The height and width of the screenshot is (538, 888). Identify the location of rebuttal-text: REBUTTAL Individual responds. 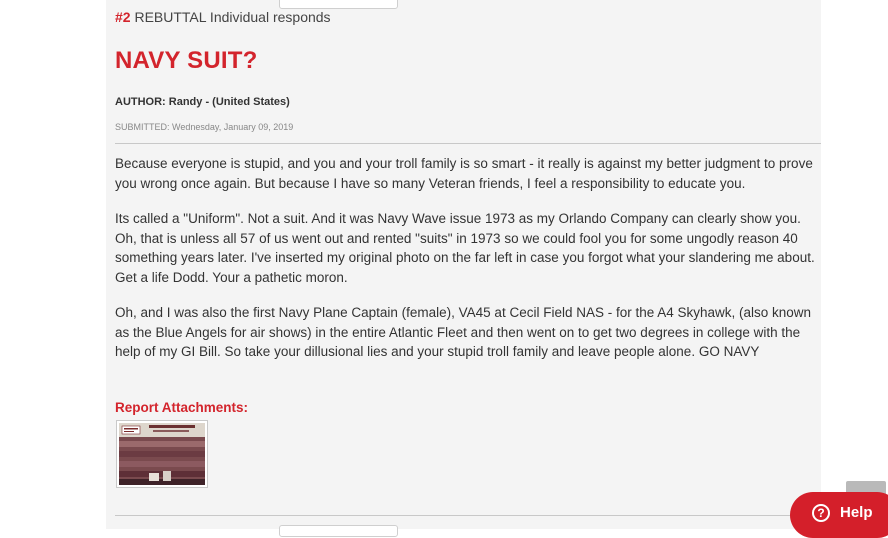
(232, 17).